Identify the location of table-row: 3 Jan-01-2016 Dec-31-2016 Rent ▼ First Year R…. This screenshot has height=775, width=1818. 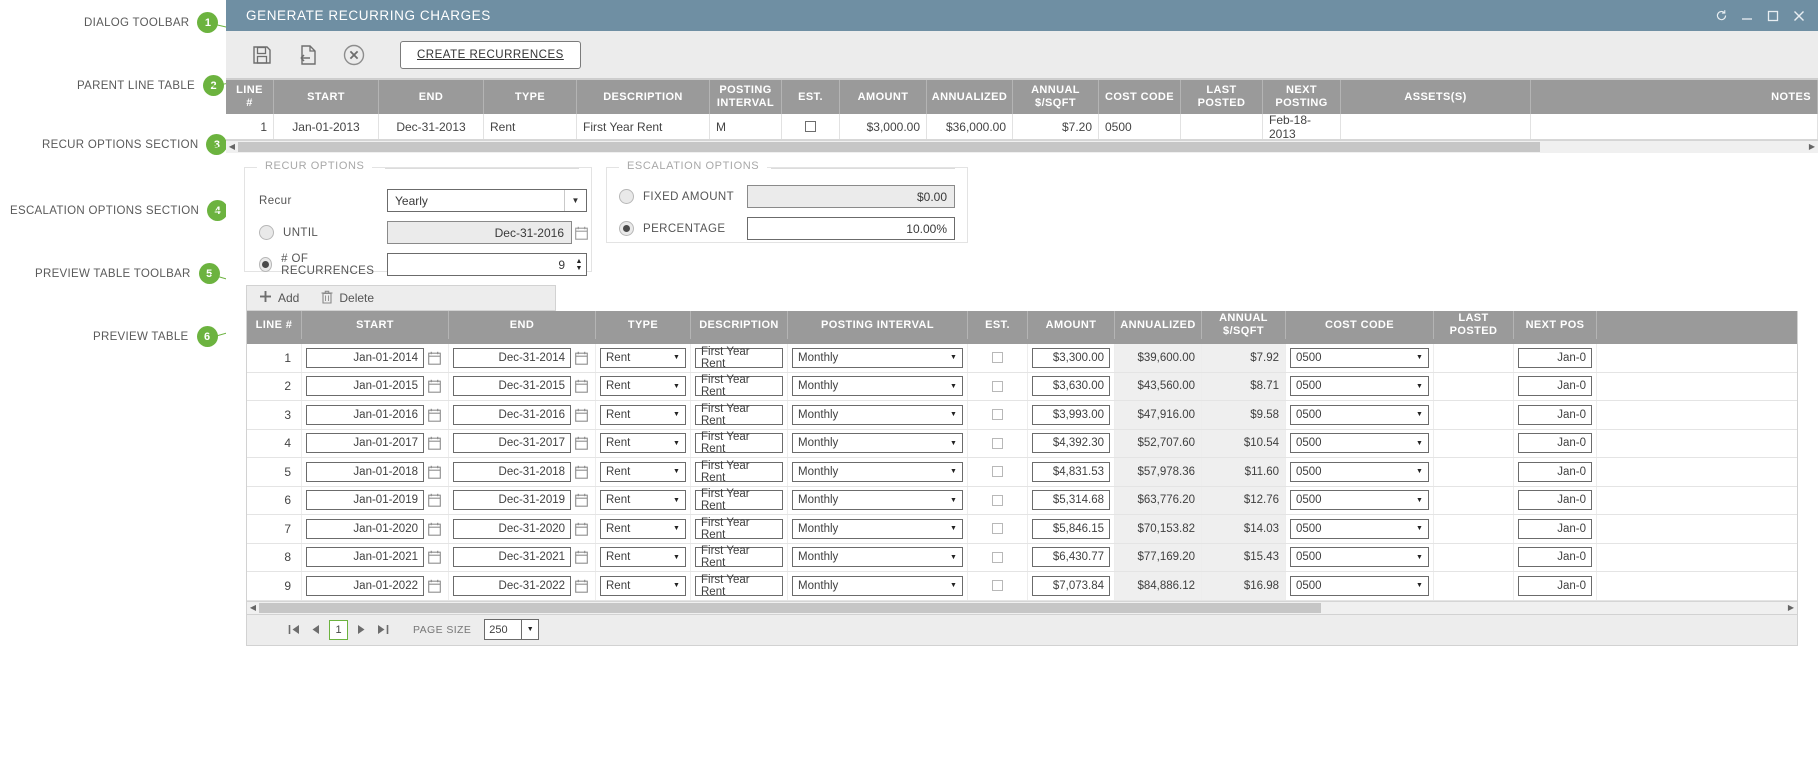
(1022, 415).